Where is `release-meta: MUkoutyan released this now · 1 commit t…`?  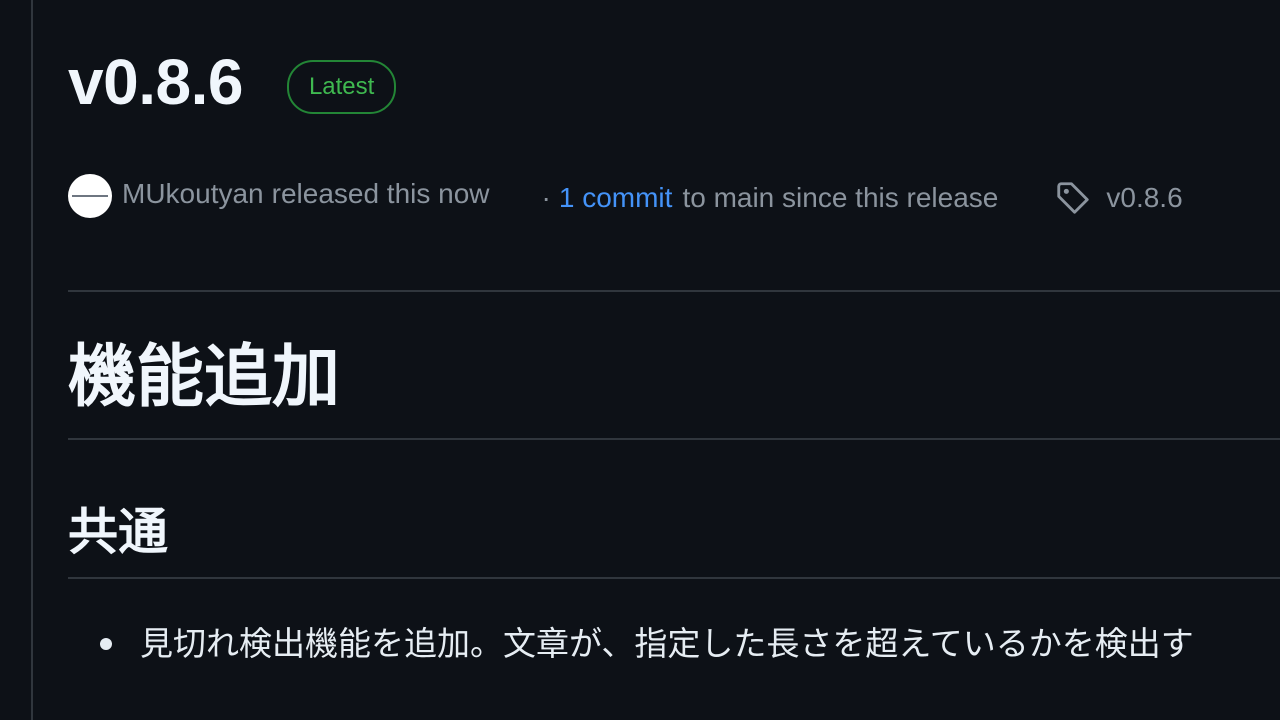
release-meta: MUkoutyan released this now · 1 commit t… is located at coordinates (625, 194).